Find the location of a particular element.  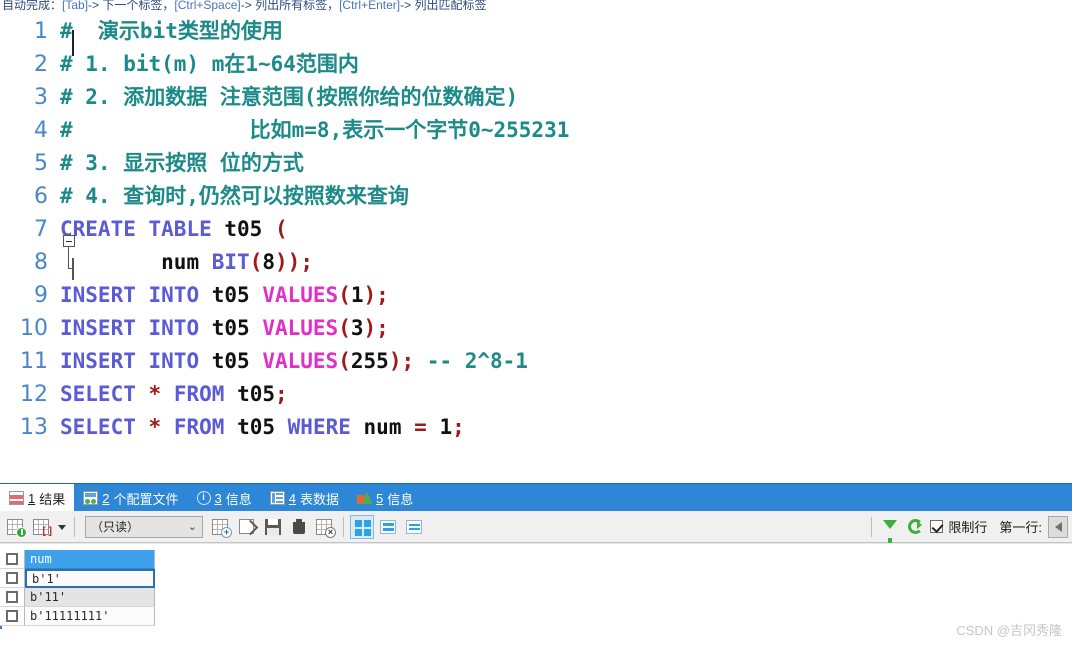

plus-badge-icon: + is located at coordinates (226, 532).